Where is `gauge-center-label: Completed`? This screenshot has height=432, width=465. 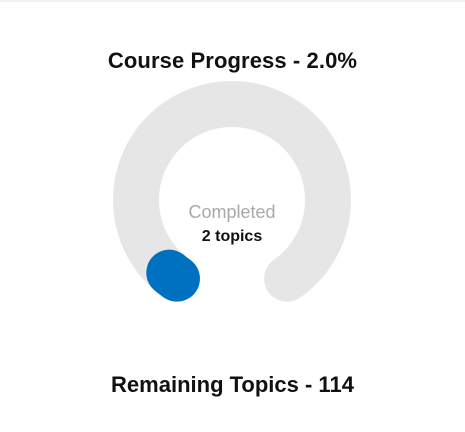
gauge-center-label: Completed is located at coordinates (232, 212).